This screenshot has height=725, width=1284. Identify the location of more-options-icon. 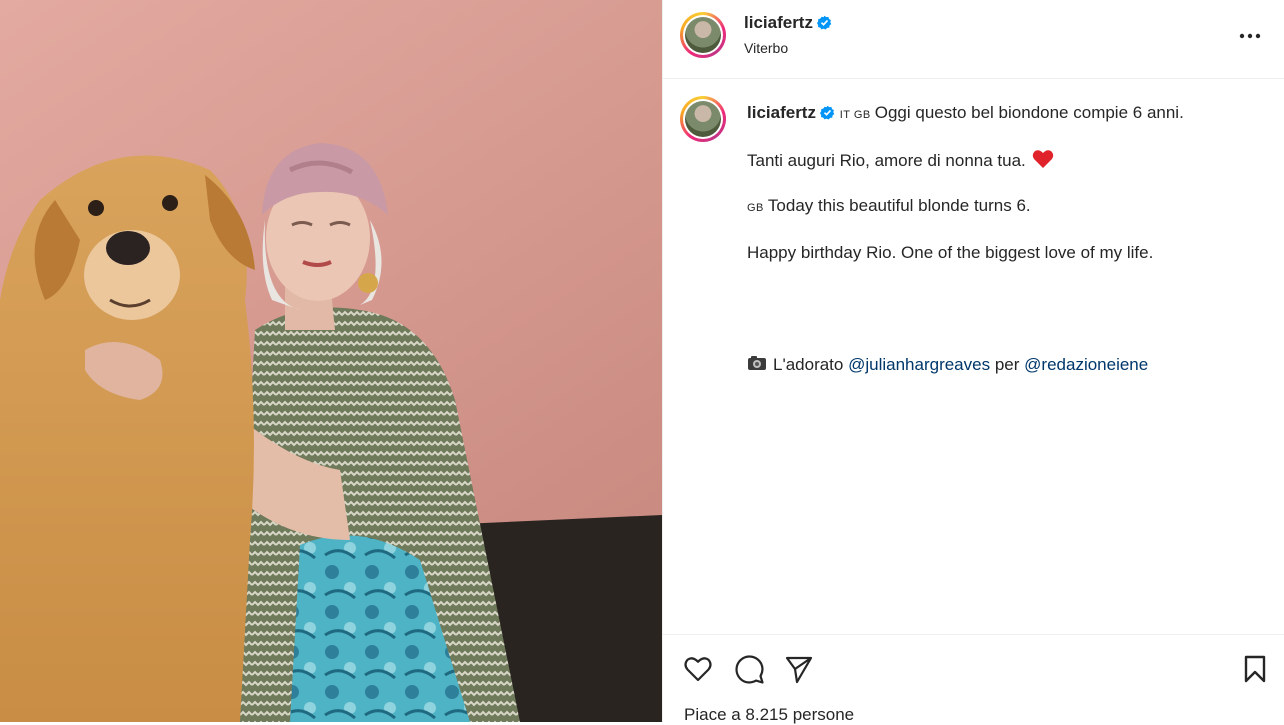
(1250, 36).